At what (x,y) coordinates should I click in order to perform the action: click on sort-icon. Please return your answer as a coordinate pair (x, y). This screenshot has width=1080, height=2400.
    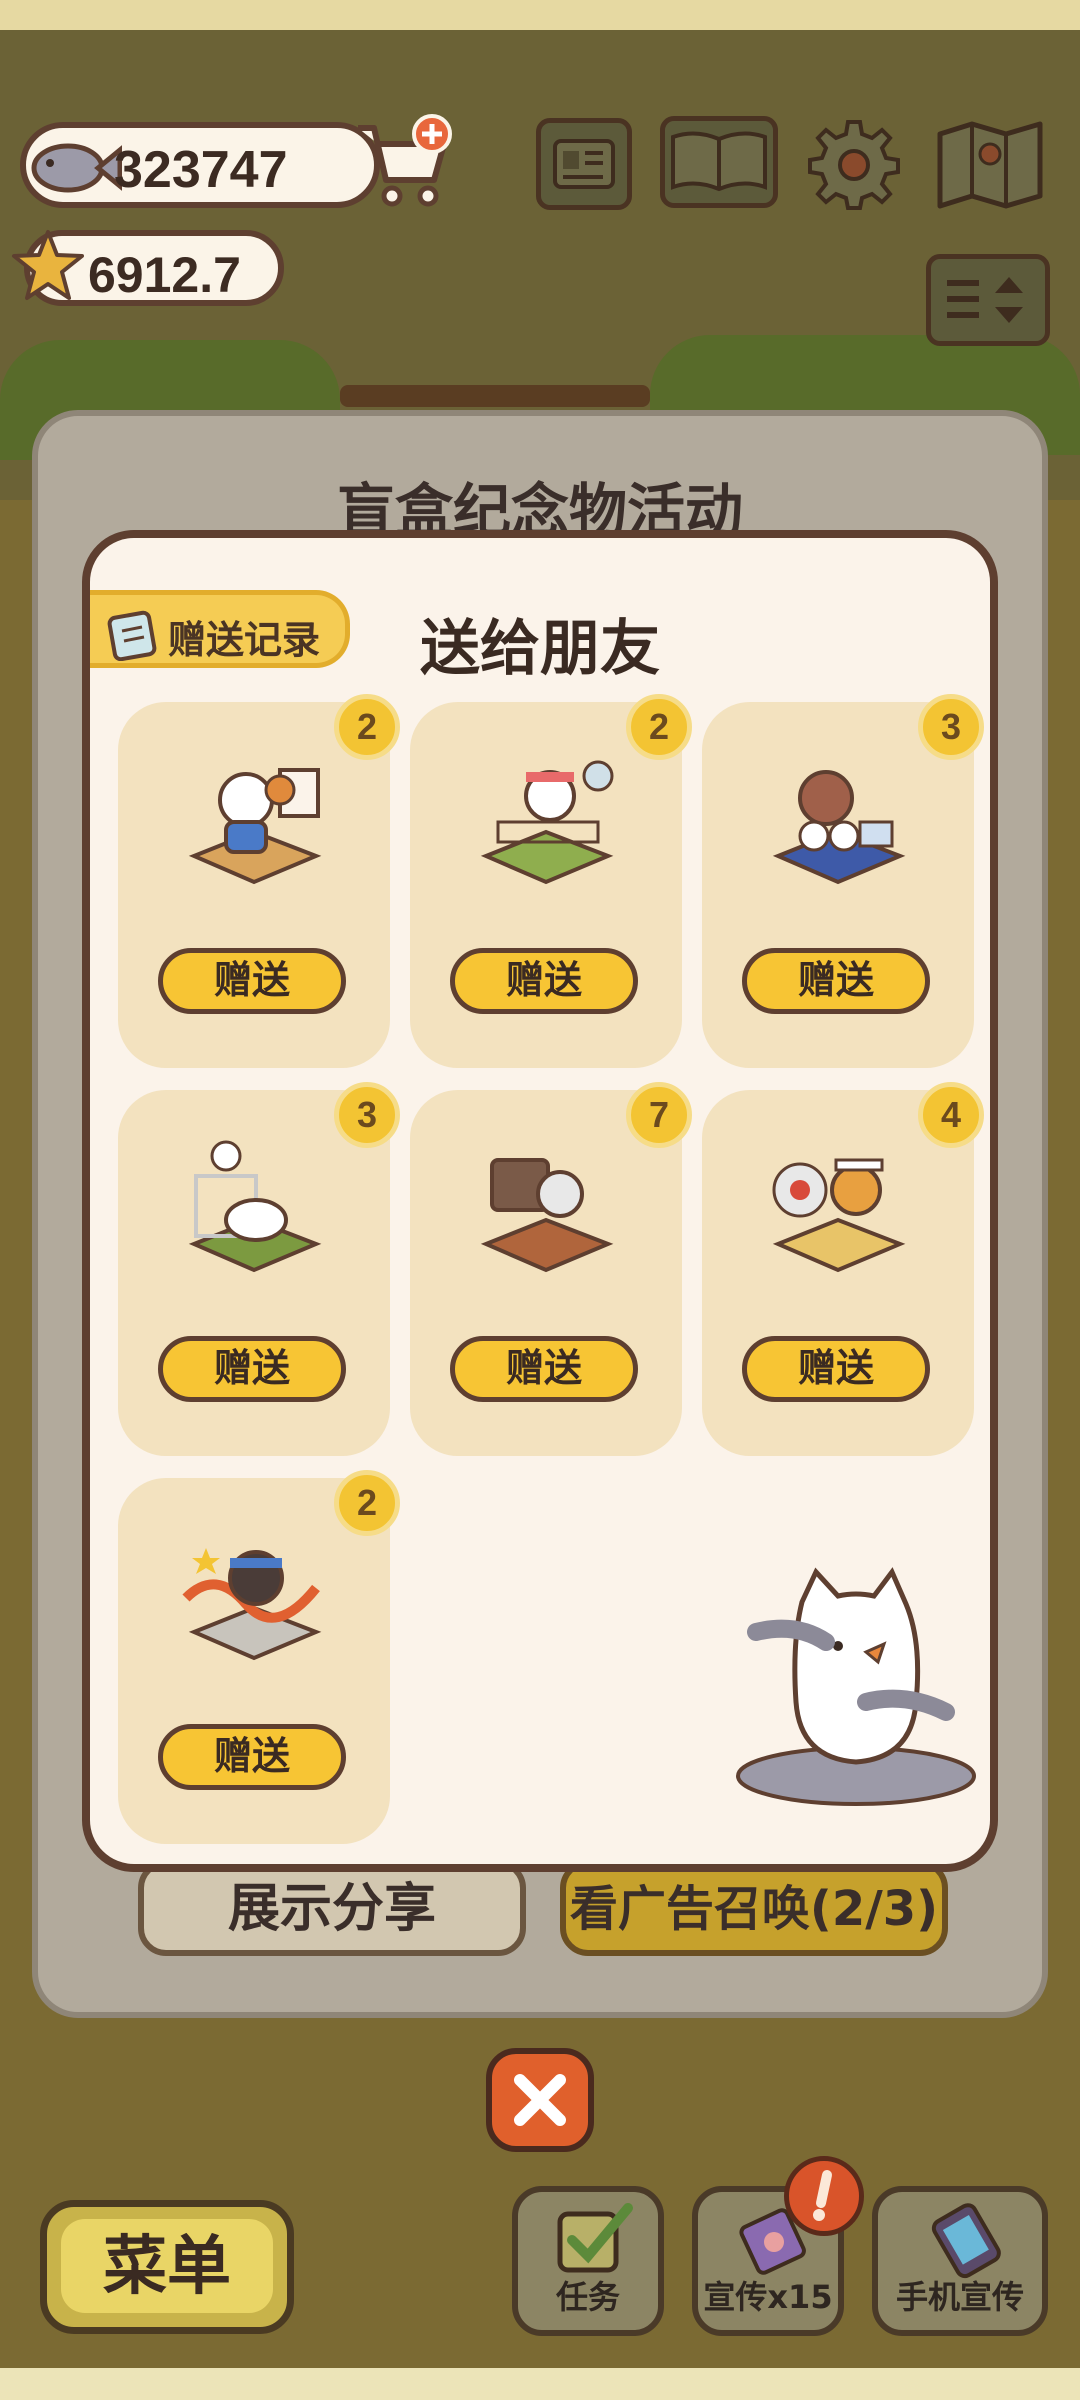
    Looking at the image, I should click on (985, 300).